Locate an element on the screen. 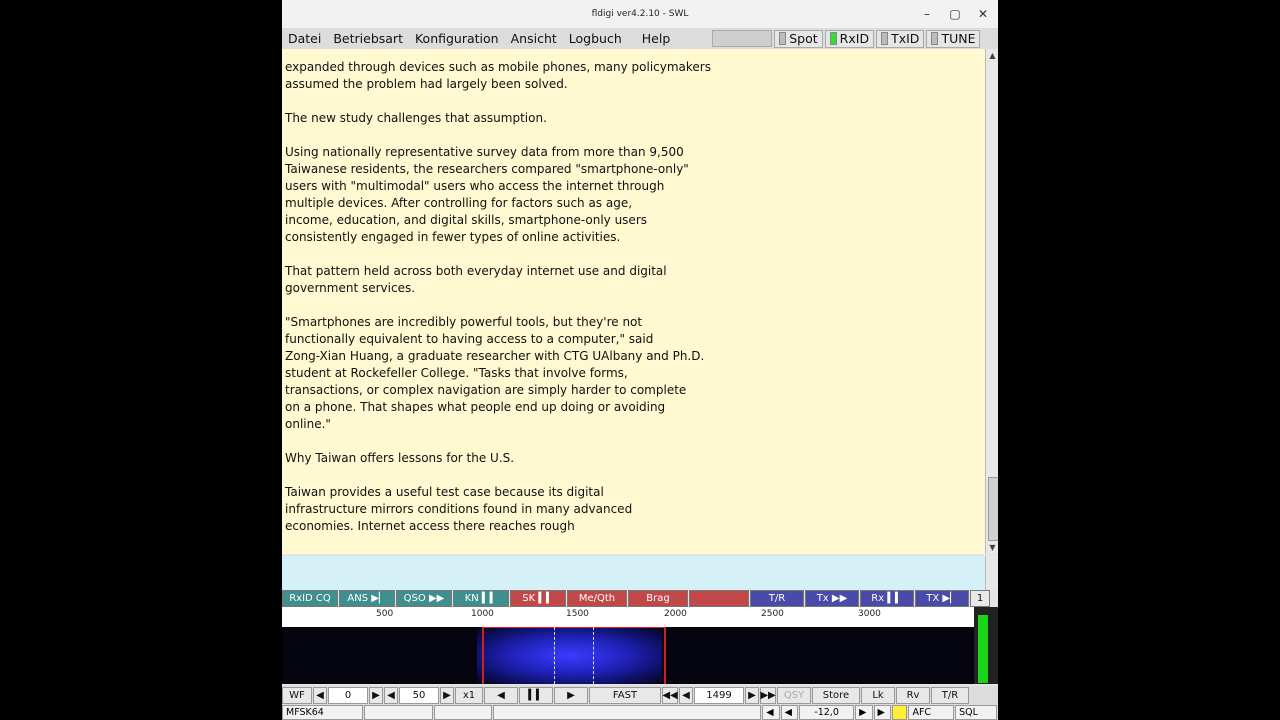 This screenshot has height=720, width=1280. mode-indicator: MFSK64 is located at coordinates (323, 712).